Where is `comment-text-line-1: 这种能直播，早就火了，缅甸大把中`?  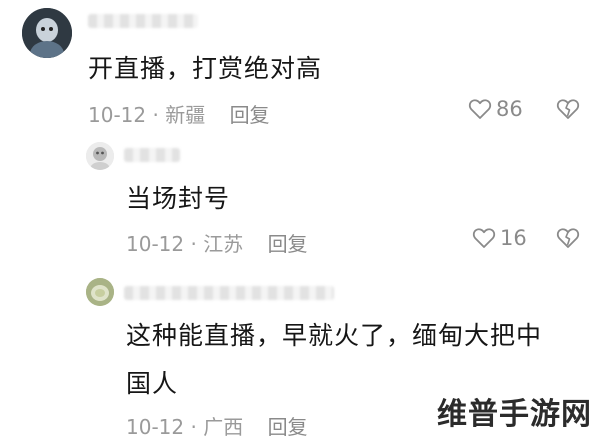
comment-text-line-1: 这种能直播，早就火了，缅甸大把中 is located at coordinates (334, 335).